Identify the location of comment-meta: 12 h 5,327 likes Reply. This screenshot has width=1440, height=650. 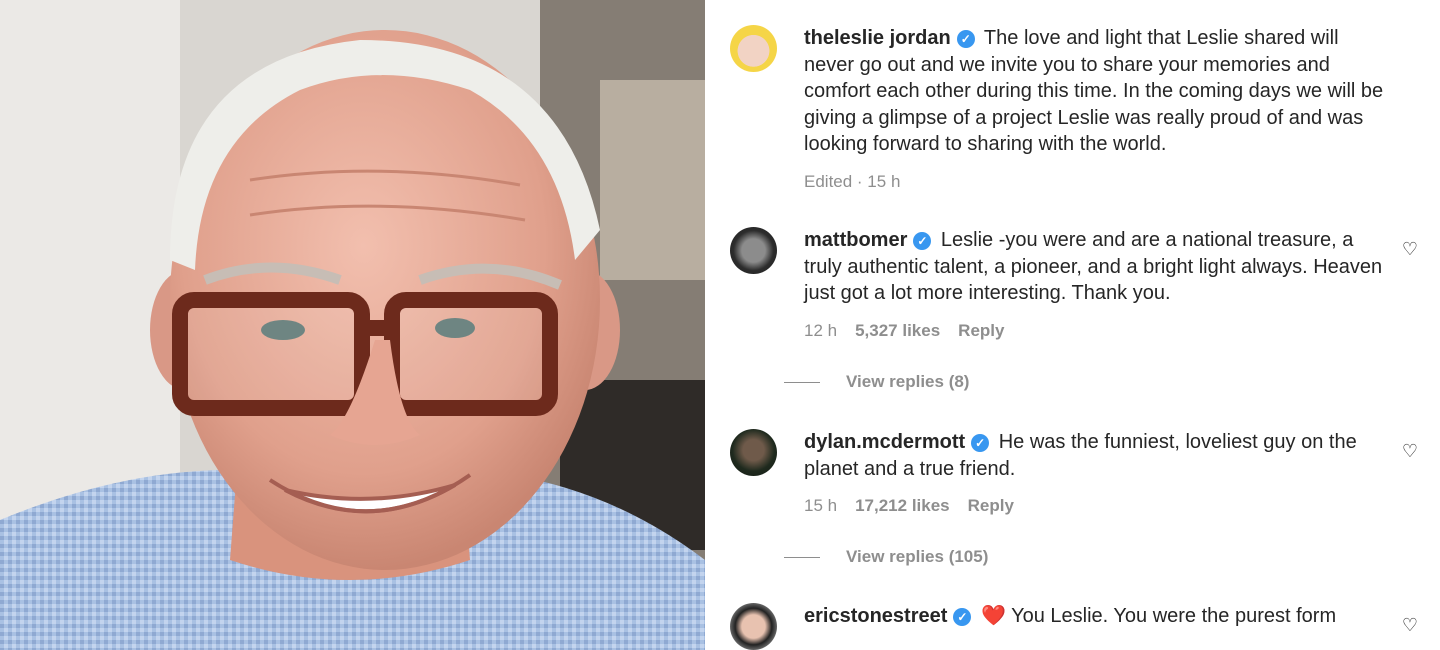
(1099, 331).